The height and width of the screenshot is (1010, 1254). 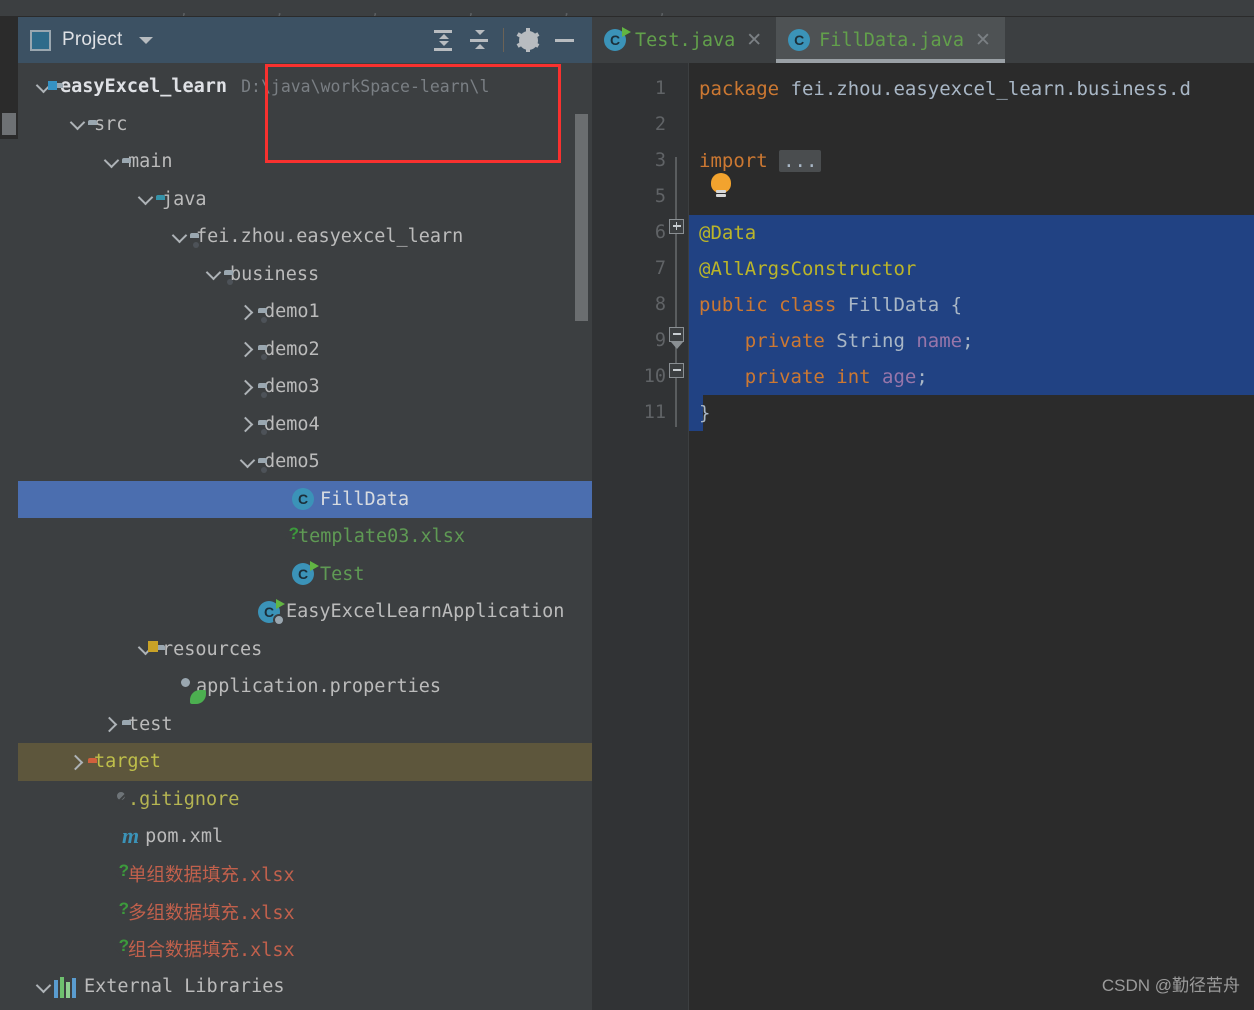 What do you see at coordinates (305, 275) in the screenshot?
I see `tree-item-business: business` at bounding box center [305, 275].